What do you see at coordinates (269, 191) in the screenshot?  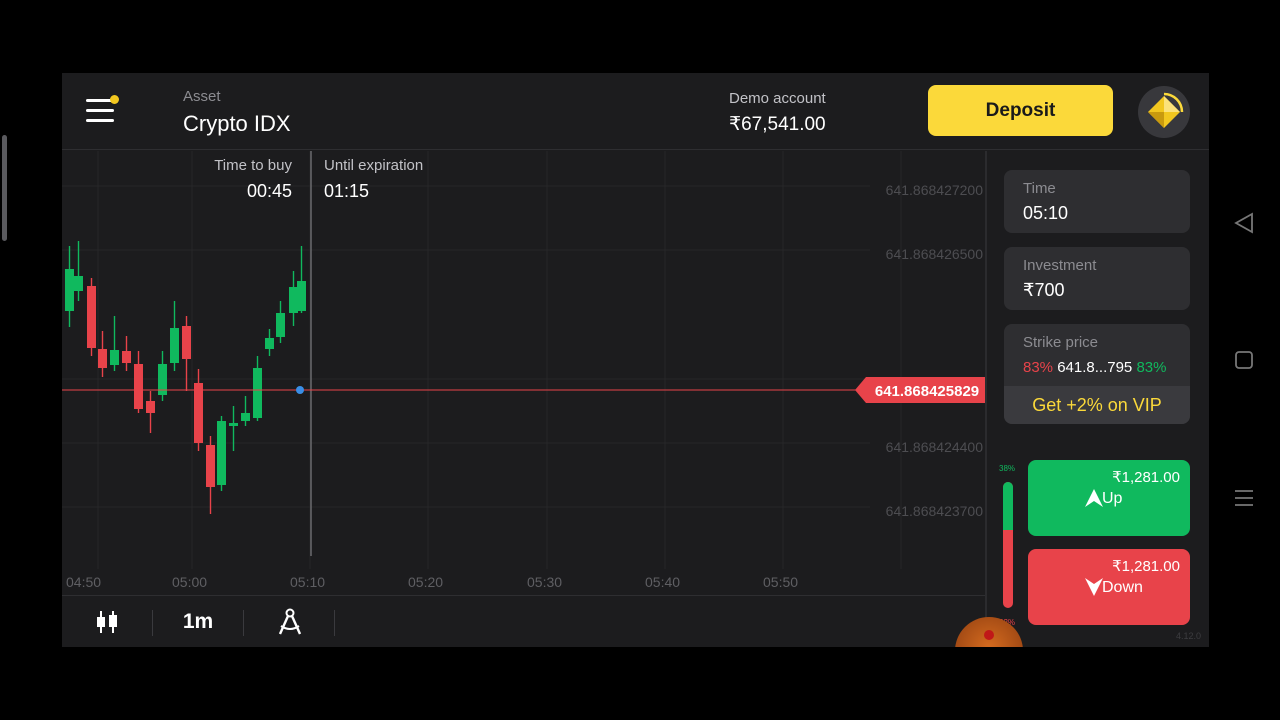 I see `time-to-buy-value: 00:45` at bounding box center [269, 191].